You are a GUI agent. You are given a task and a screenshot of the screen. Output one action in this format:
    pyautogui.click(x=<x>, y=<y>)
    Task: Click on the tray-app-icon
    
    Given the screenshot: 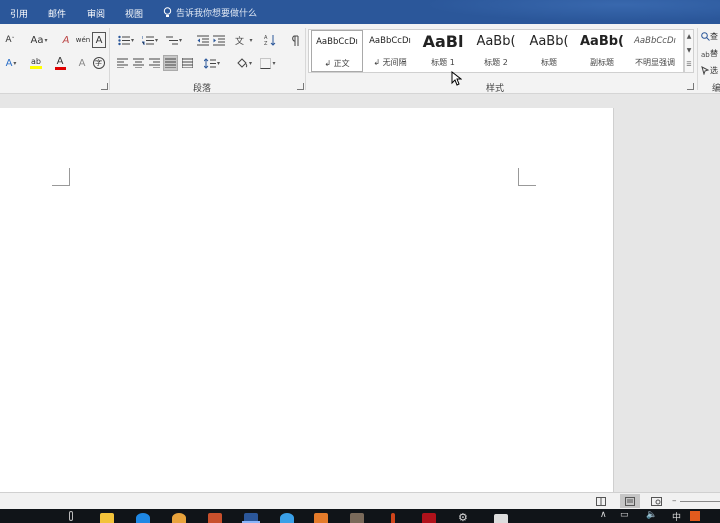 What is the action you would take?
    pyautogui.click(x=695, y=516)
    